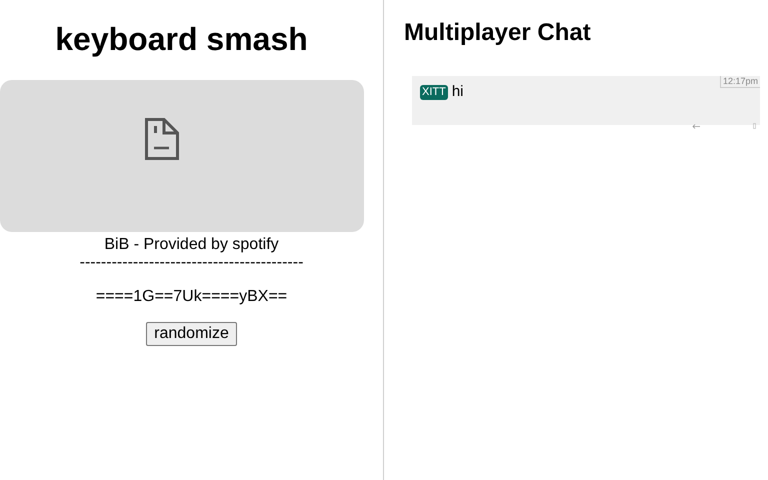  I want to click on chat-title: Multiplayer Chat, so click(498, 33).